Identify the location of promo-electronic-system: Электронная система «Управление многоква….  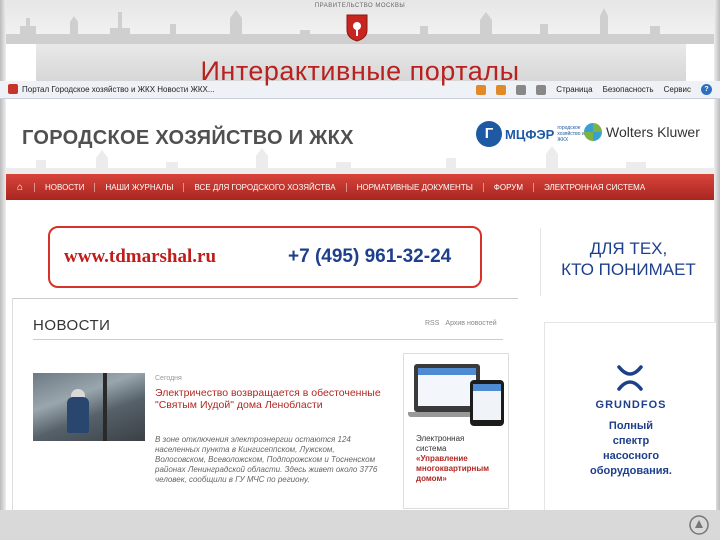
(456, 431).